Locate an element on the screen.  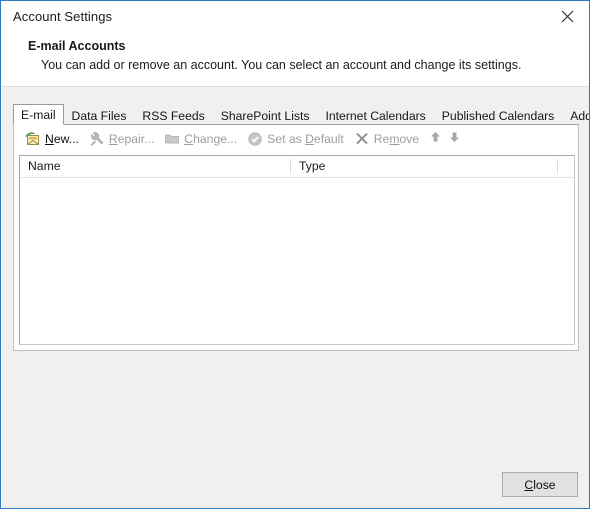
repair-wrench-icon is located at coordinates (97, 139).